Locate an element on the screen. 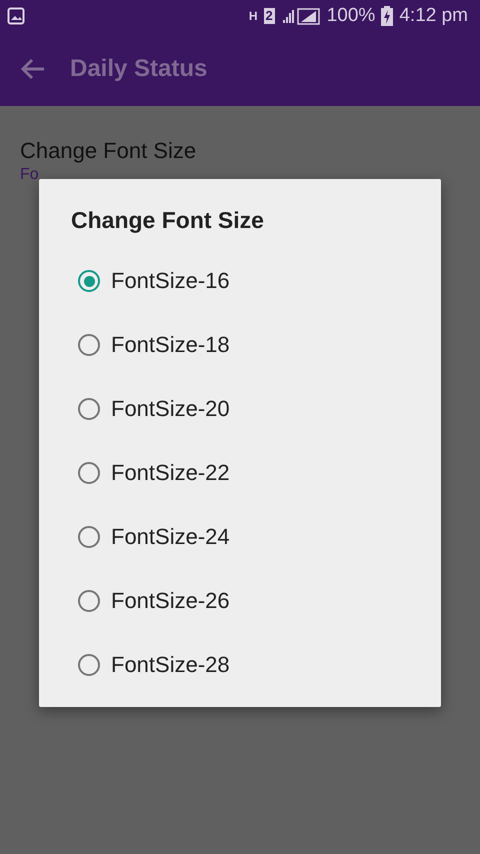 The width and height of the screenshot is (480, 854). back-arrow-icon is located at coordinates (33, 69).